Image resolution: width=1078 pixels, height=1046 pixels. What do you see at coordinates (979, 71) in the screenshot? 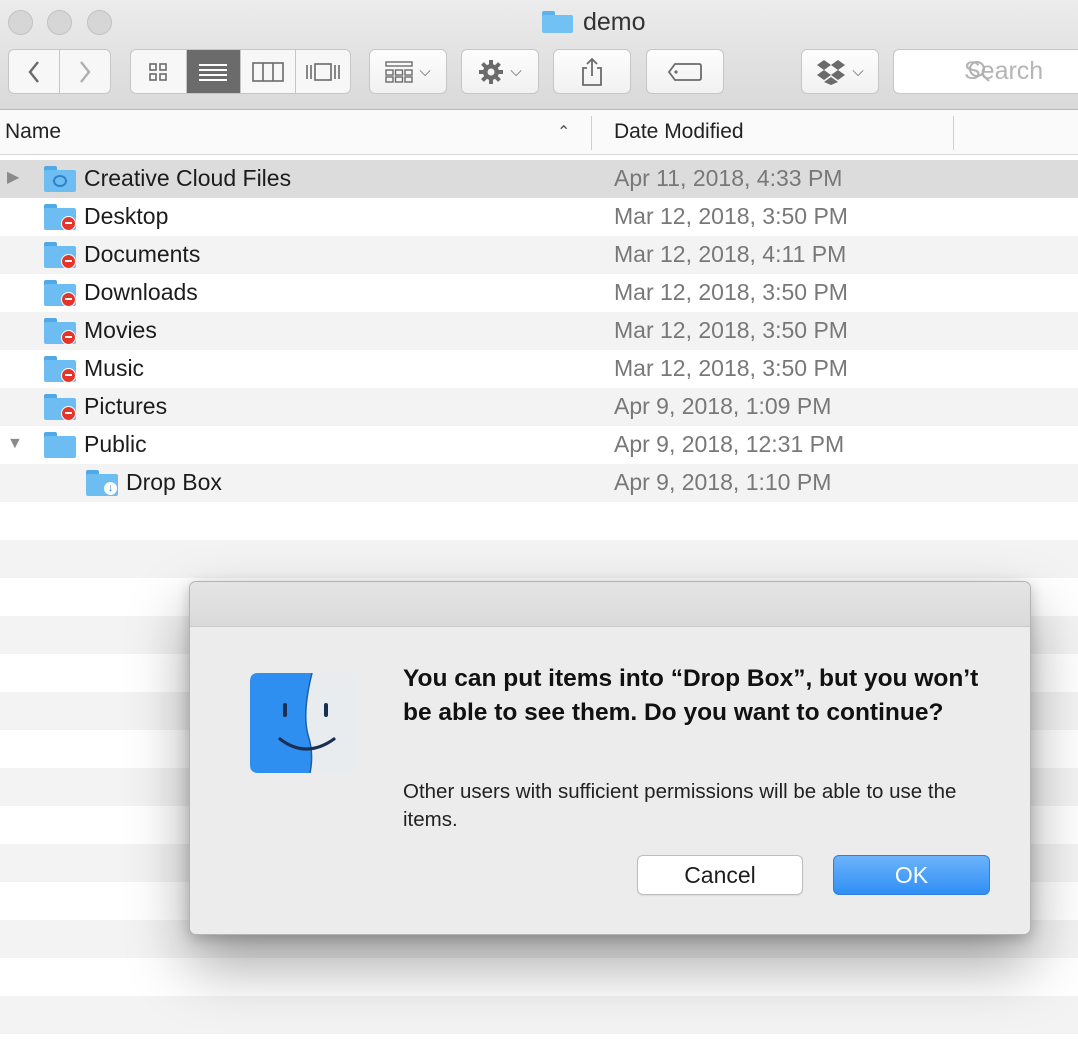
I see `search-icon` at bounding box center [979, 71].